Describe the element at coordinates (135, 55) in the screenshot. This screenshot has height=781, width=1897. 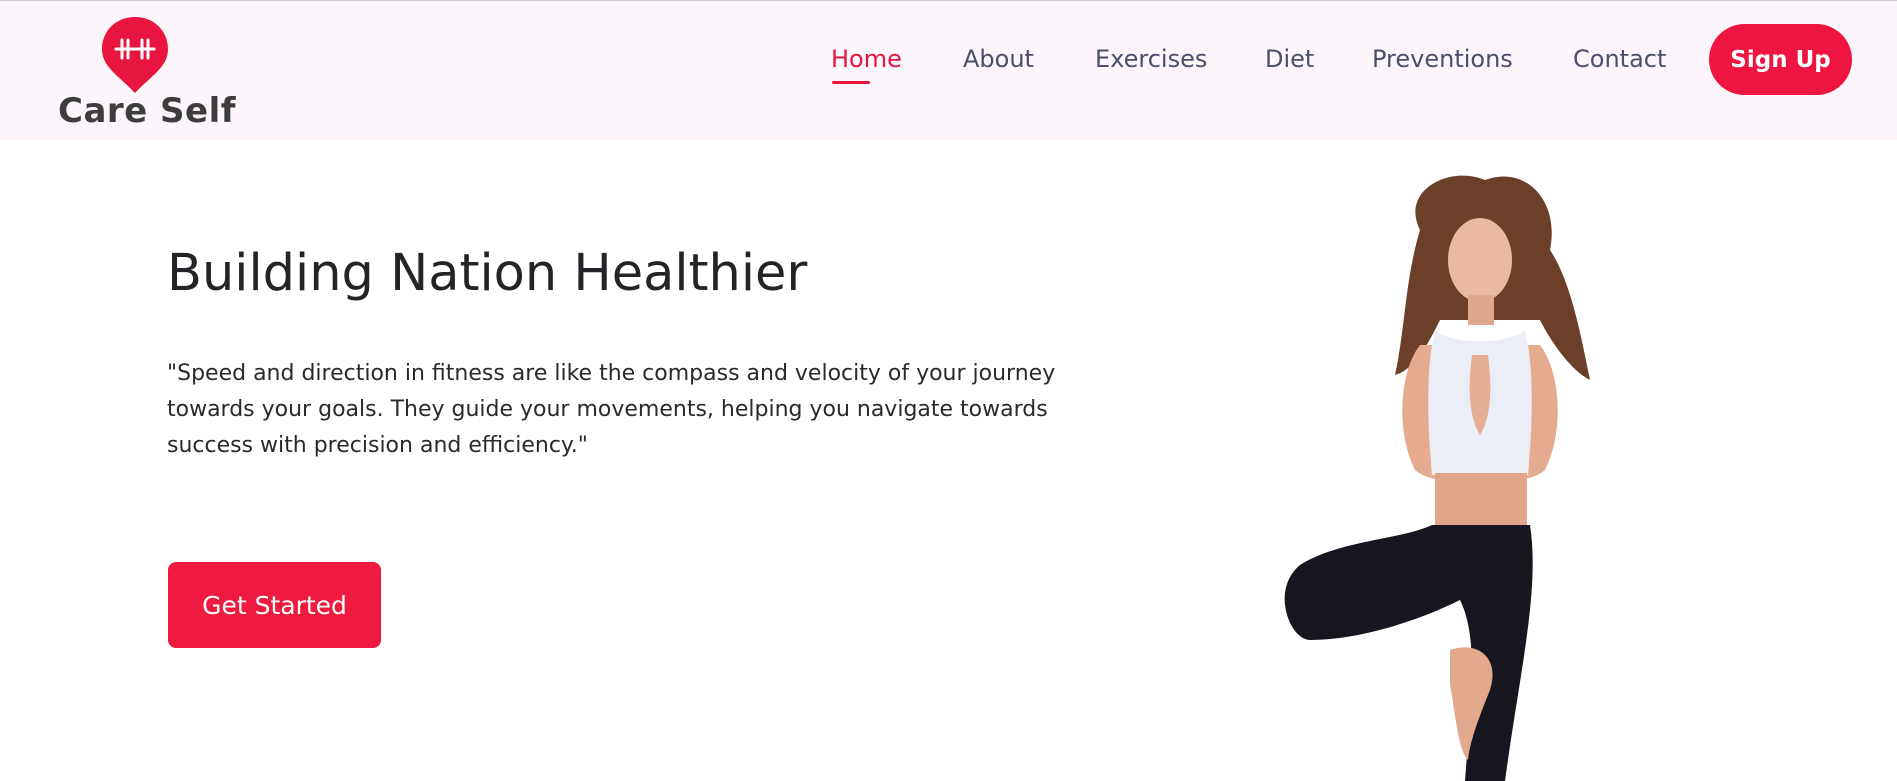
I see `dumbbell-location-pin-icon` at that location.